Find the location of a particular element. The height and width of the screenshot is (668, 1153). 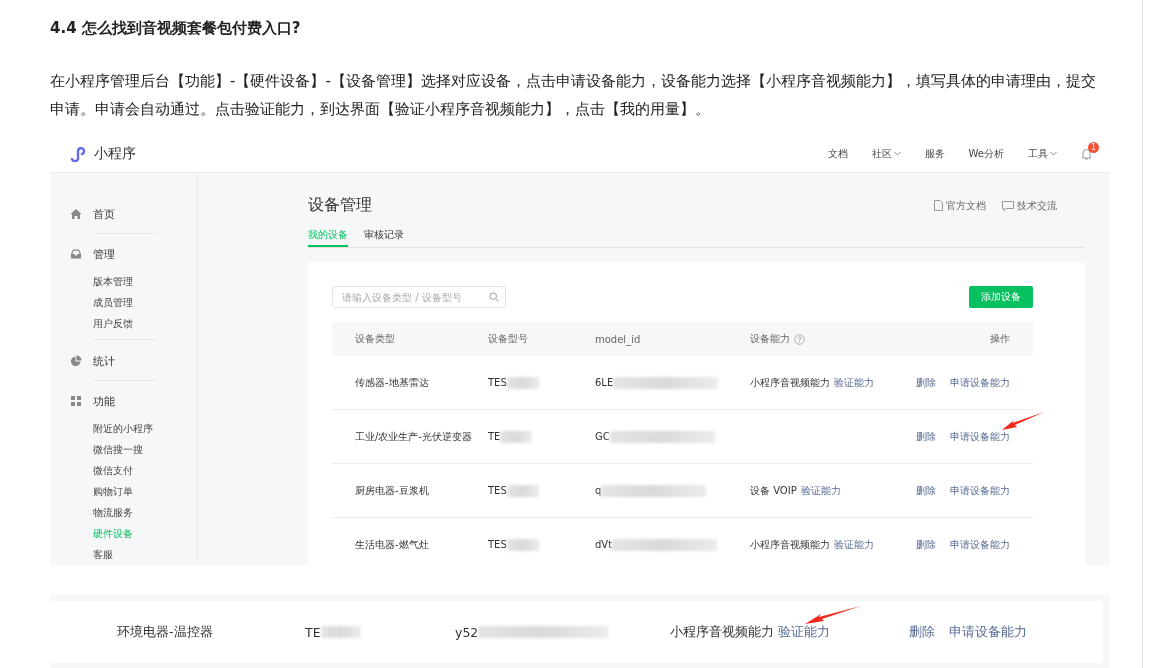

search-field: 请输入设备类型 / 设备型号 is located at coordinates (419, 297).